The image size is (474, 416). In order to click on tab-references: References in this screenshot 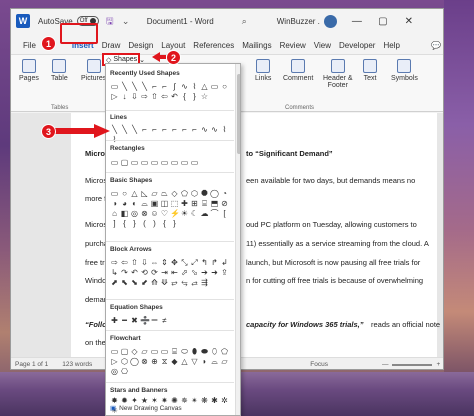, I will do `click(213, 45)`.